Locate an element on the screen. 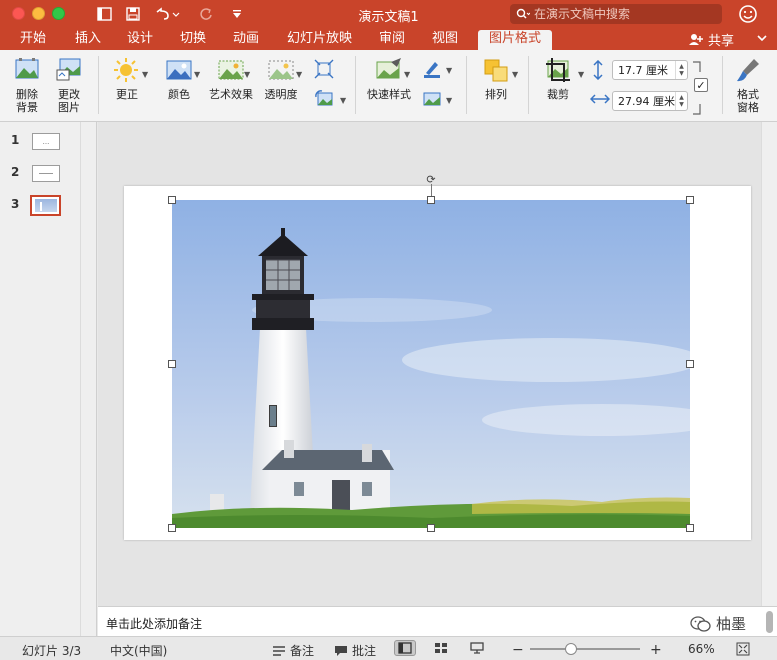  resize-handle-top is located at coordinates (431, 200).